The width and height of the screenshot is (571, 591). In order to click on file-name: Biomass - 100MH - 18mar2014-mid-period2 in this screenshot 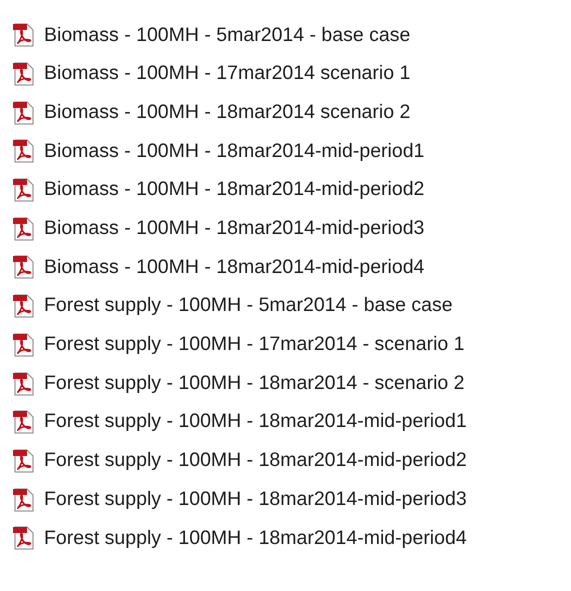, I will do `click(234, 190)`.